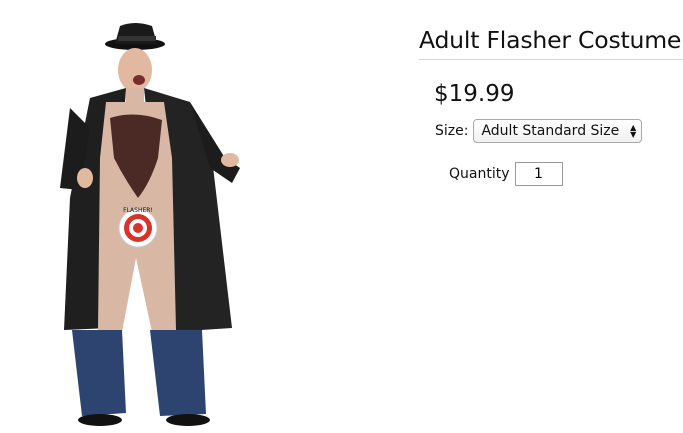 Image resolution: width=683 pixels, height=433 pixels. I want to click on up-down-chevron-icon: ▲ ▼, so click(633, 131).